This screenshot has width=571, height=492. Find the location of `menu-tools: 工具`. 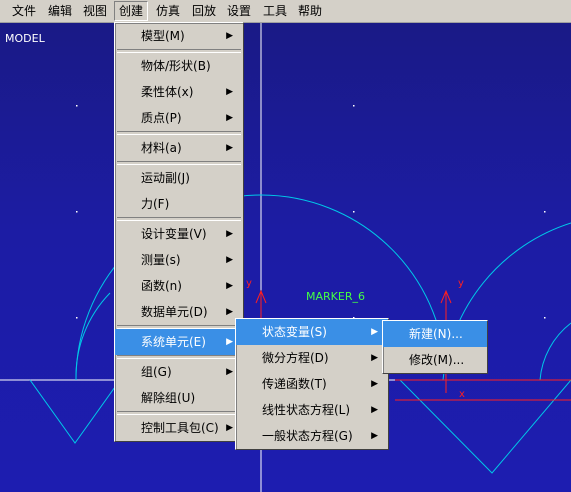

menu-tools: 工具 is located at coordinates (275, 11).